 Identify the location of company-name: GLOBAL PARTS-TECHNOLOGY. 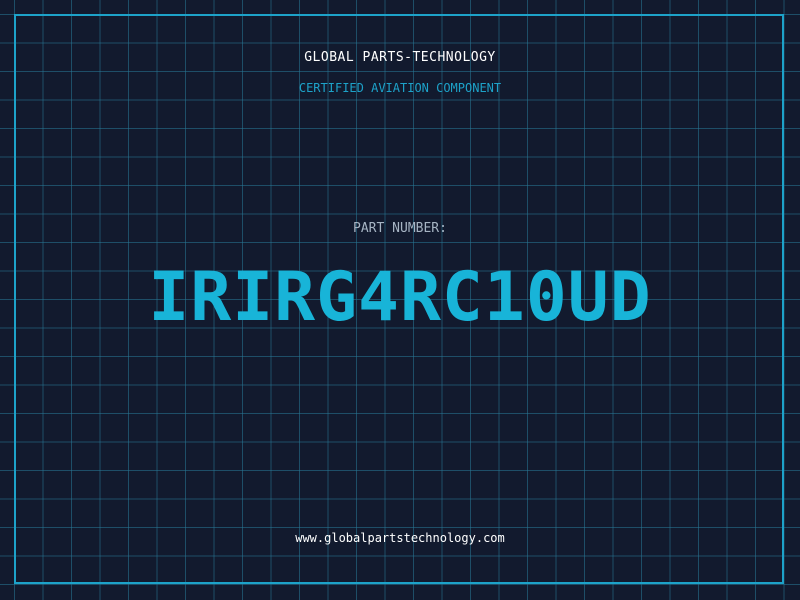
(400, 57).